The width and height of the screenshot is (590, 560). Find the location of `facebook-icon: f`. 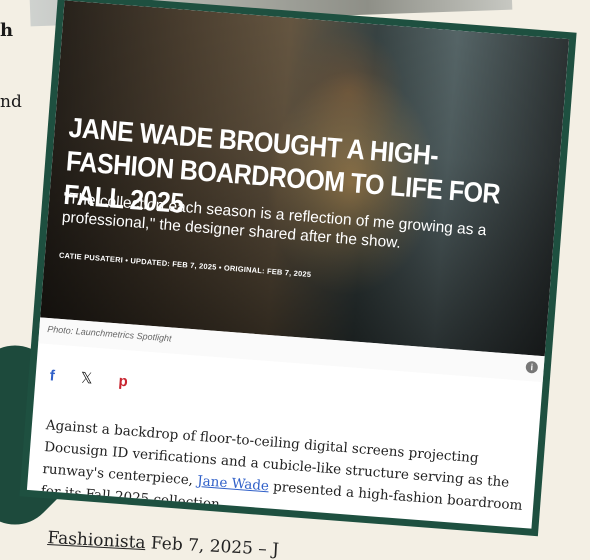

facebook-icon: f is located at coordinates (52, 375).